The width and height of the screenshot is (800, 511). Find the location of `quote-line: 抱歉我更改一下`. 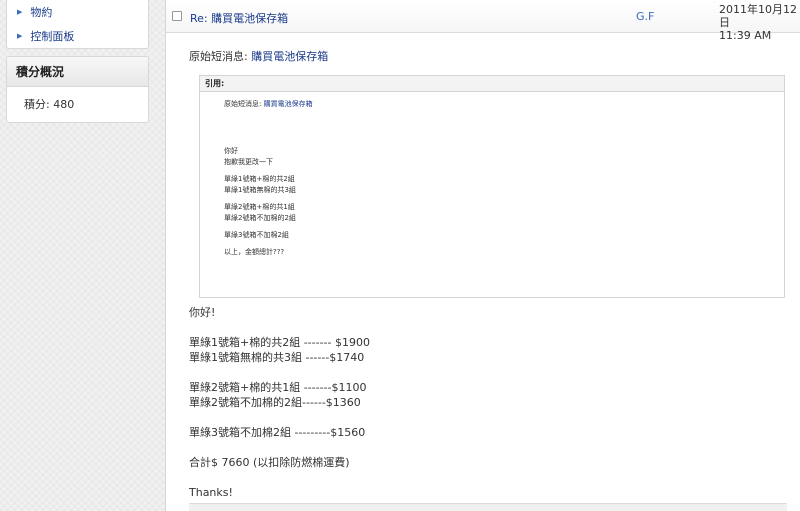

quote-line: 抱歉我更改一下 is located at coordinates (248, 162).